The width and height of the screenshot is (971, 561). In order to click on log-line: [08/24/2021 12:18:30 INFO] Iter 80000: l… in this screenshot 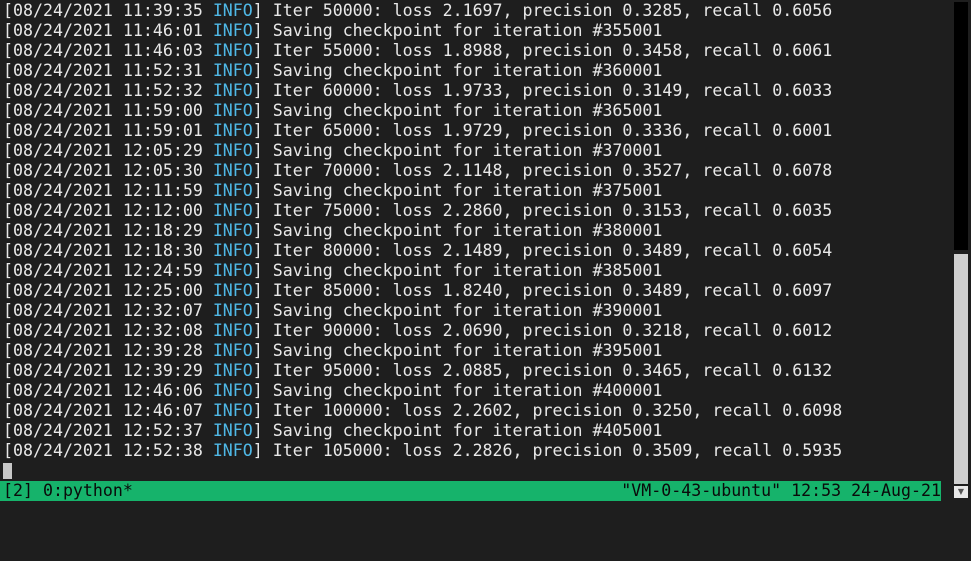, I will do `click(475, 251)`.